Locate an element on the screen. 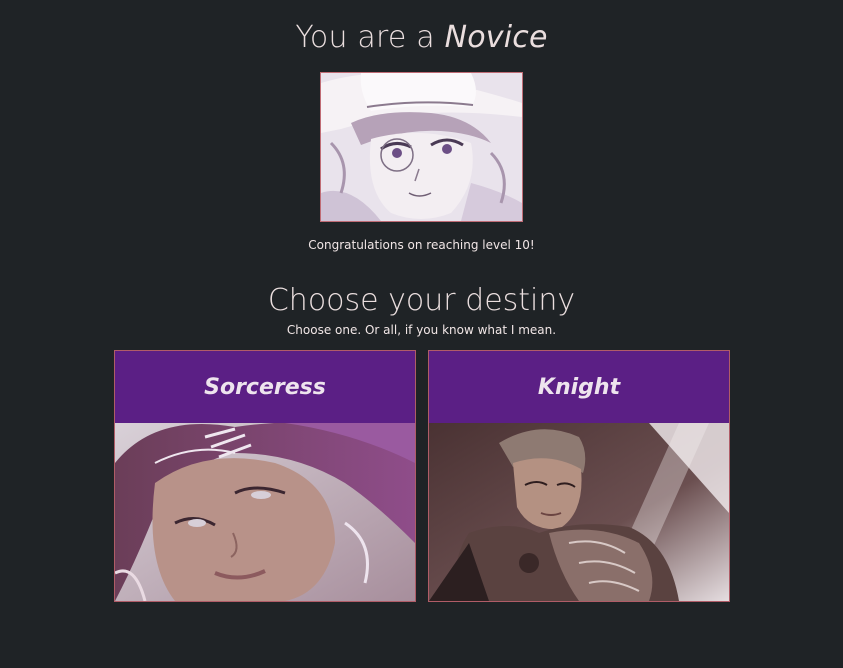 This screenshot has height=668, width=843. card-header: Sorceress is located at coordinates (265, 387).